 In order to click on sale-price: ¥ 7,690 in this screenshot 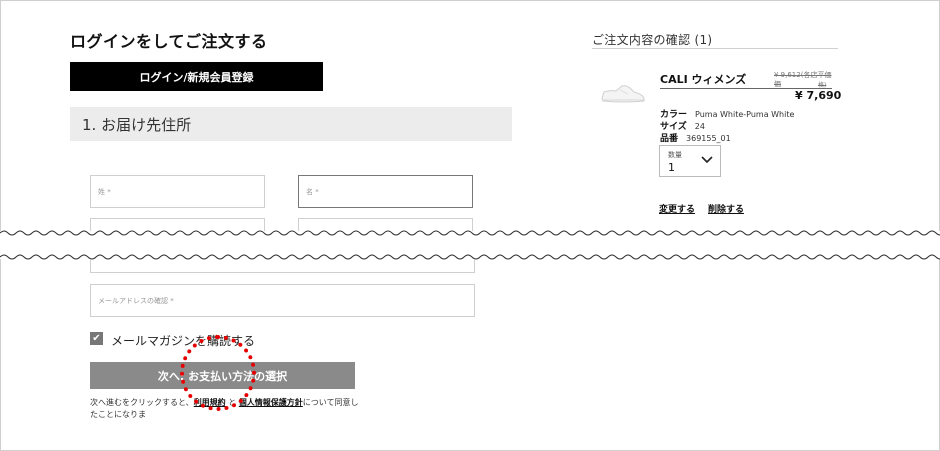, I will do `click(818, 95)`.